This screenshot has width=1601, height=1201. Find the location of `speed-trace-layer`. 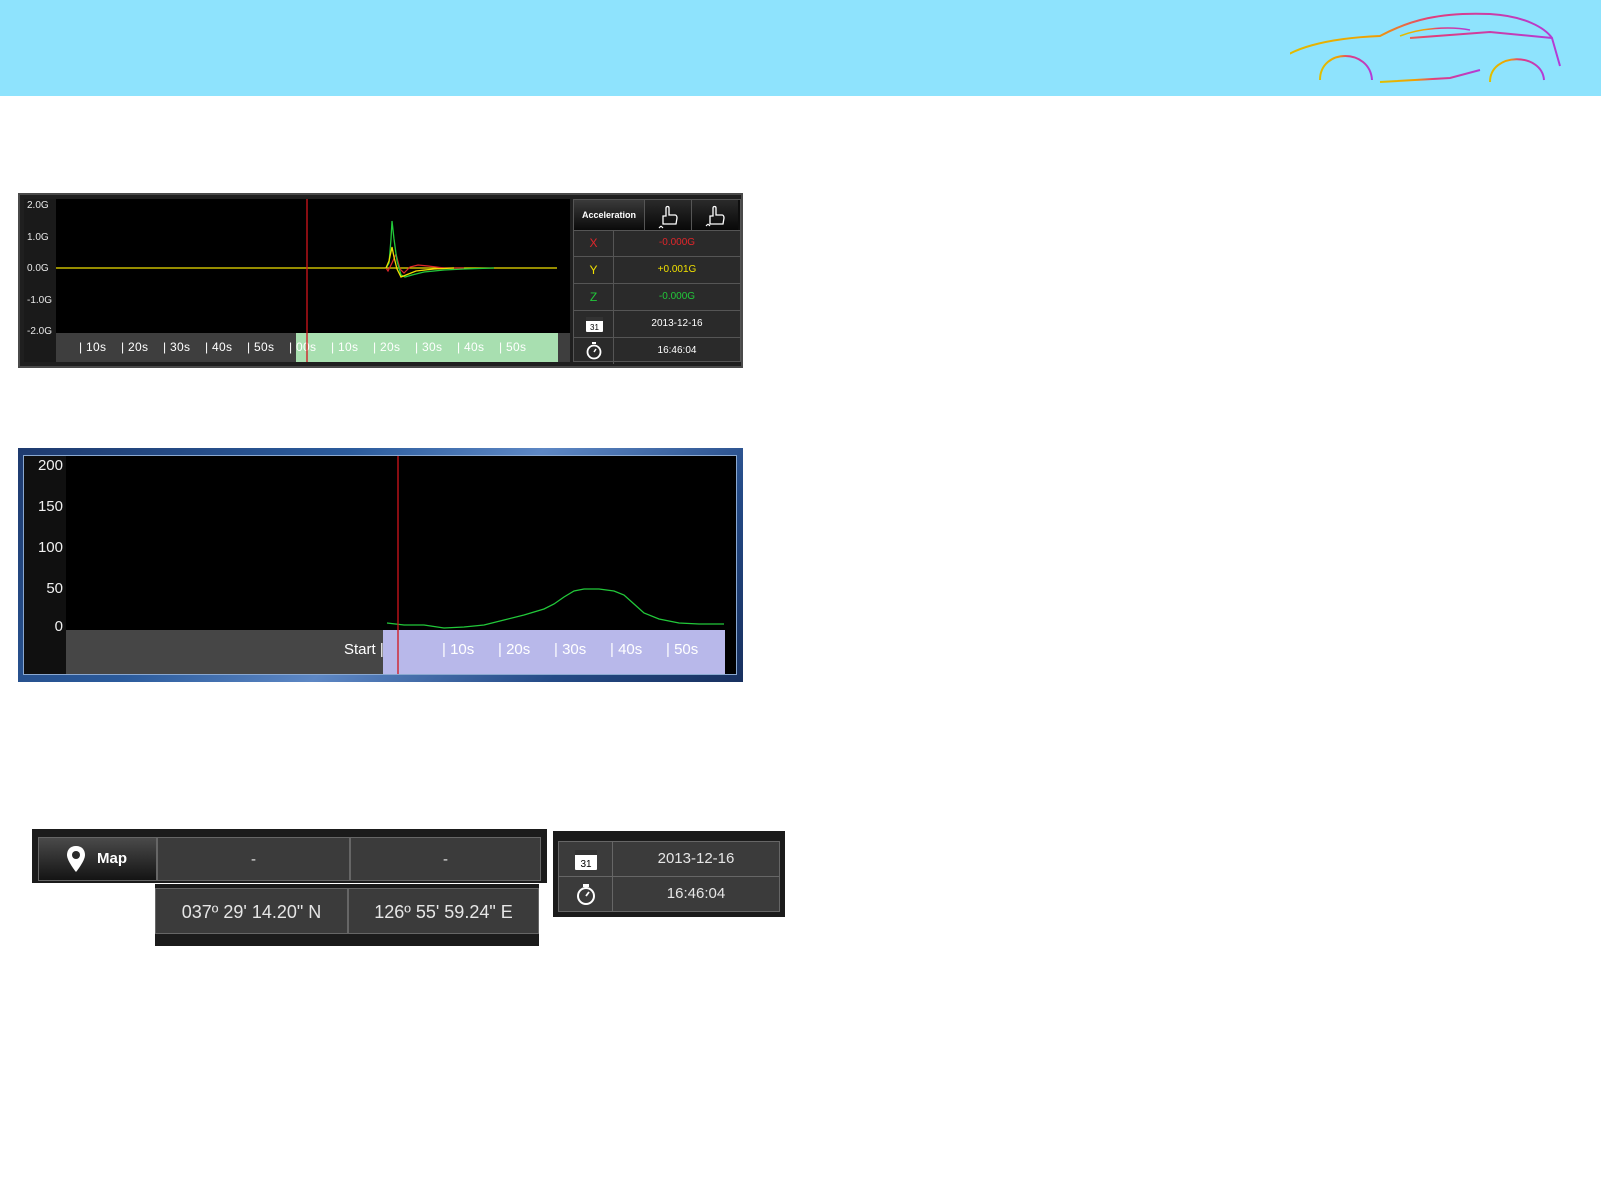

speed-trace-layer is located at coordinates (555, 565).